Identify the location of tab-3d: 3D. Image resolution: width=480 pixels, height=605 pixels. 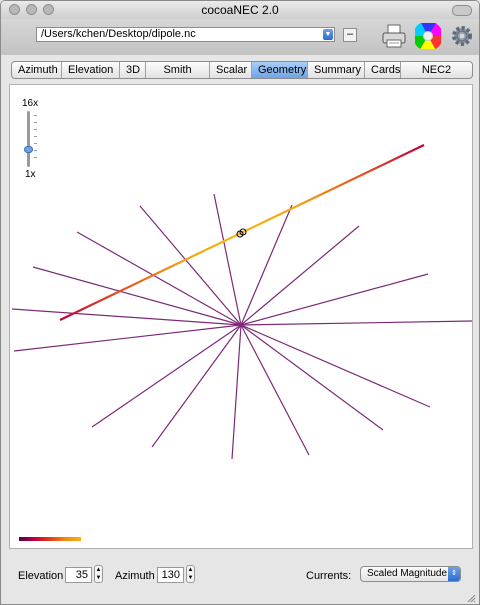
(132, 70).